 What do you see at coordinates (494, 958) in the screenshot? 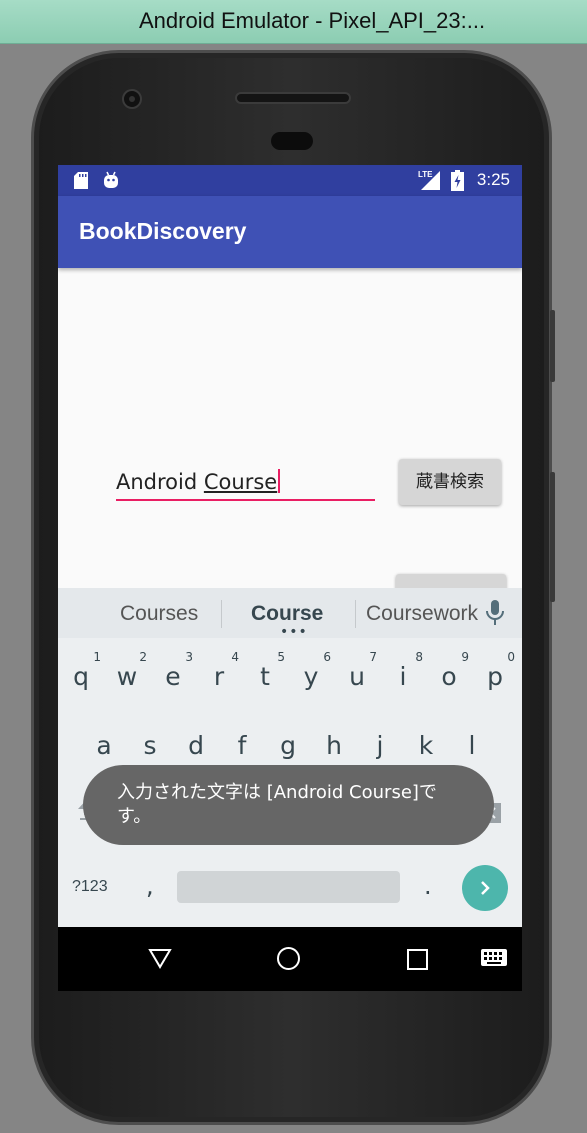
I see `keyboard-switch-icon` at bounding box center [494, 958].